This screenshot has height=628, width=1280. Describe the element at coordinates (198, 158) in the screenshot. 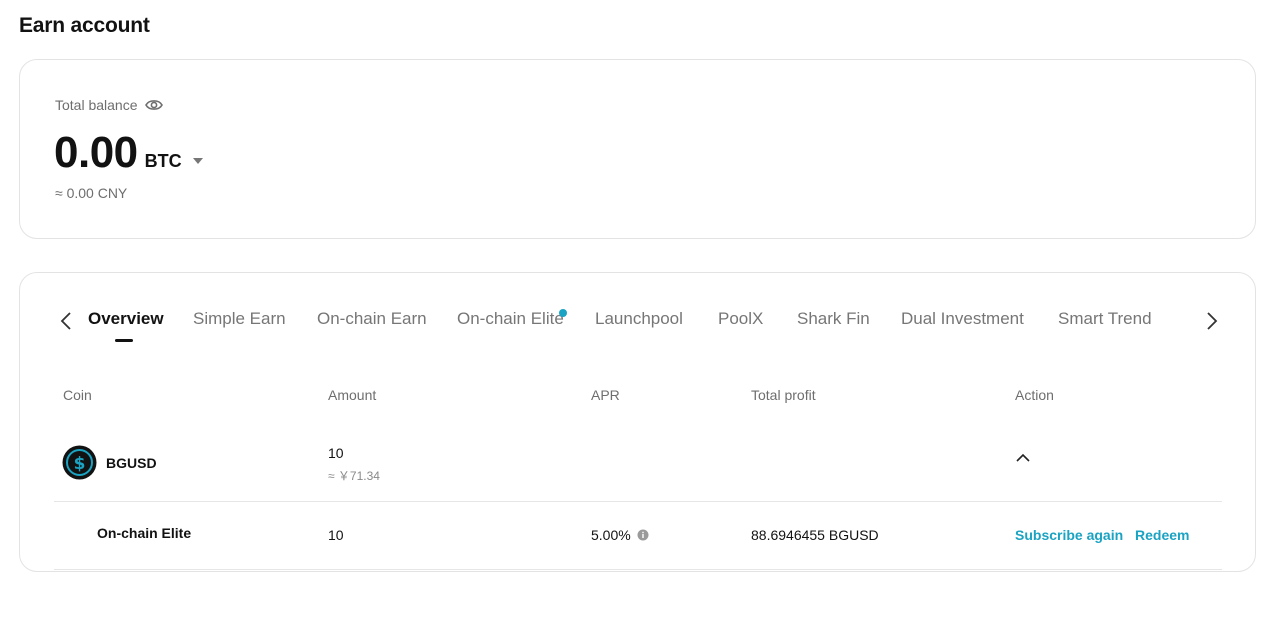

I see `caret-down-icon` at that location.